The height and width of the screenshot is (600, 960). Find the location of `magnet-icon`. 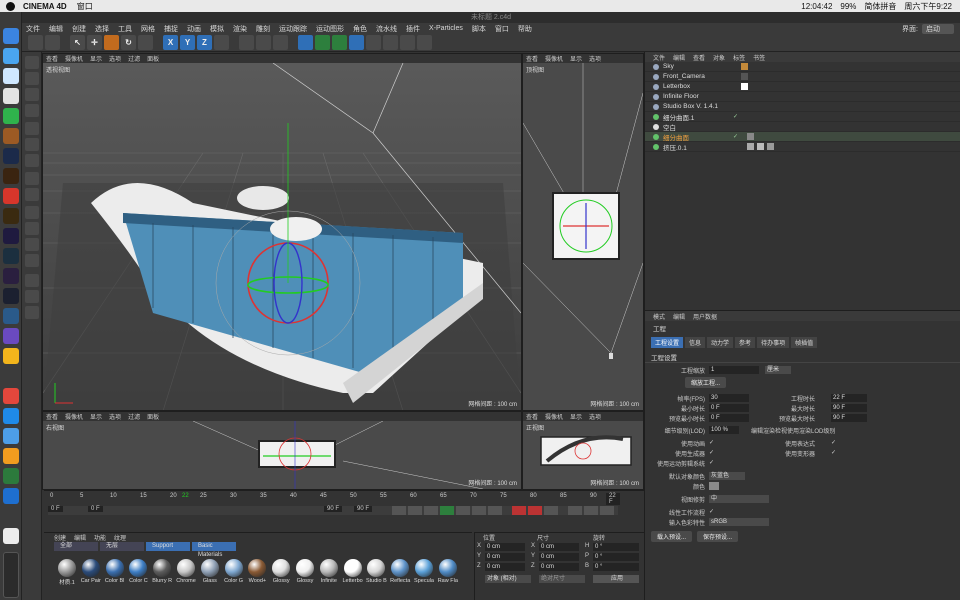

magnet-icon is located at coordinates (32, 260).